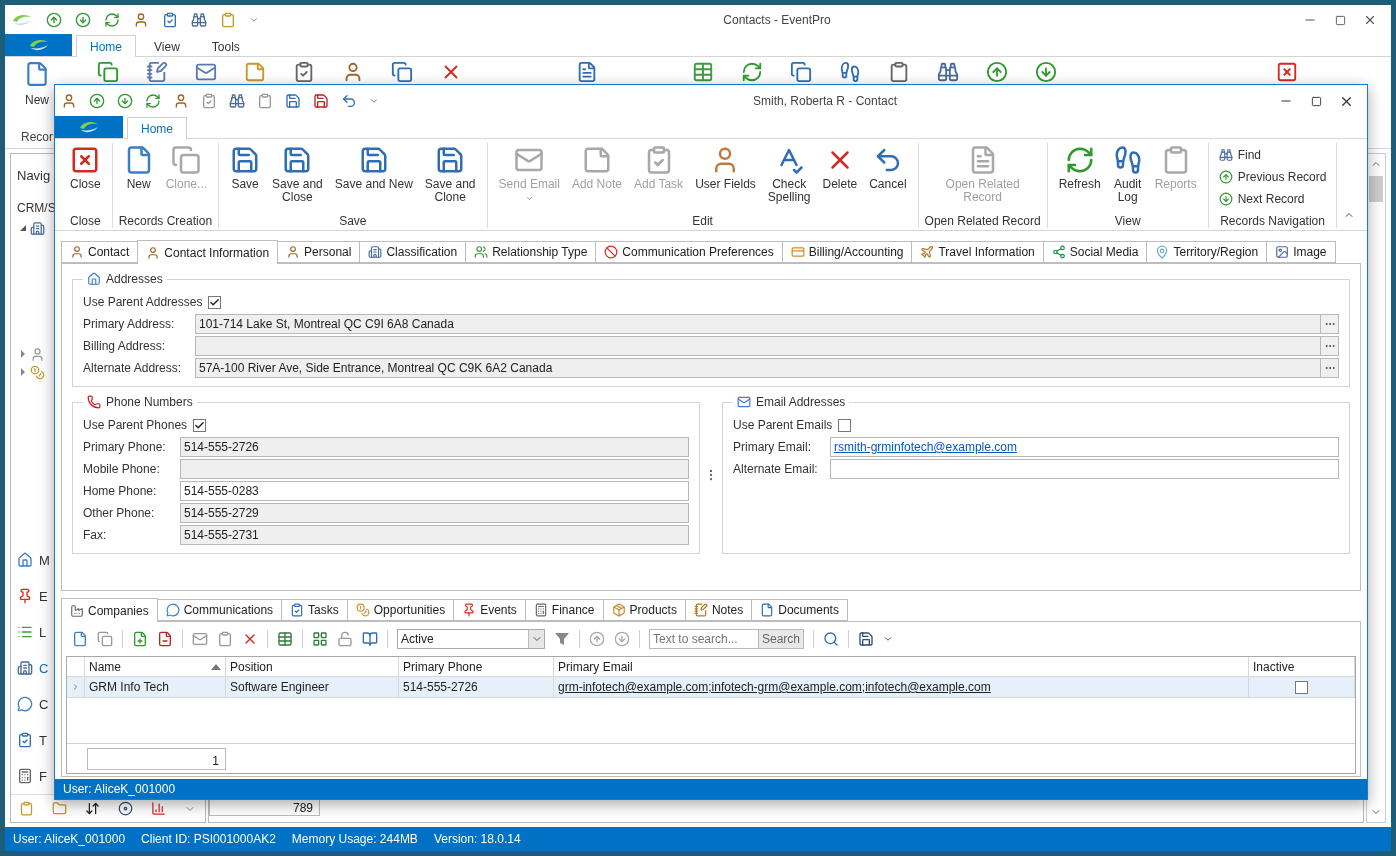 The width and height of the screenshot is (1396, 856). Describe the element at coordinates (531, 252) in the screenshot. I see `tab: Relationship Type` at that location.